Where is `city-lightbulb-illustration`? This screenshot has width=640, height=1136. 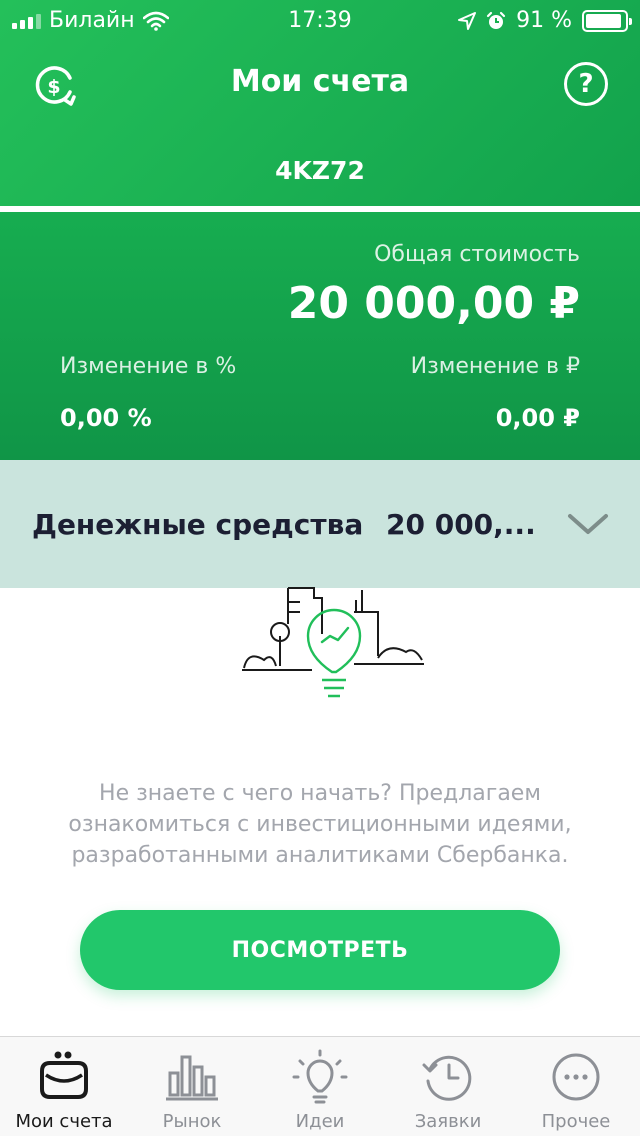 city-lightbulb-illustration is located at coordinates (333, 642).